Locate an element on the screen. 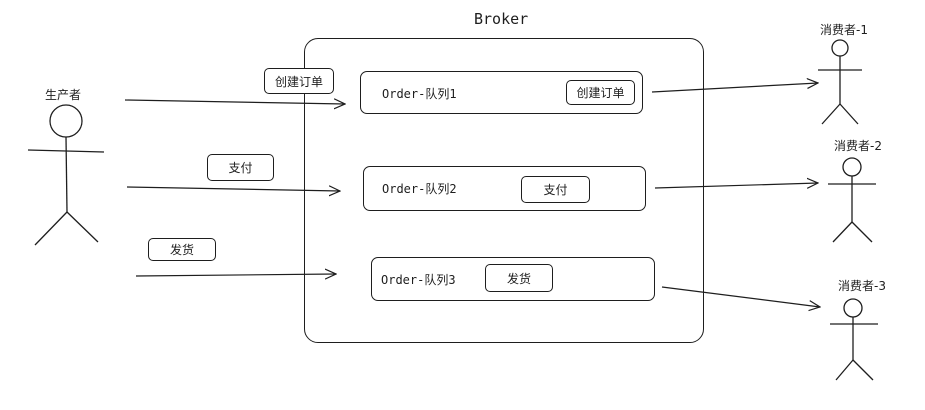  message-tag-pay: 支付 is located at coordinates (240, 167).